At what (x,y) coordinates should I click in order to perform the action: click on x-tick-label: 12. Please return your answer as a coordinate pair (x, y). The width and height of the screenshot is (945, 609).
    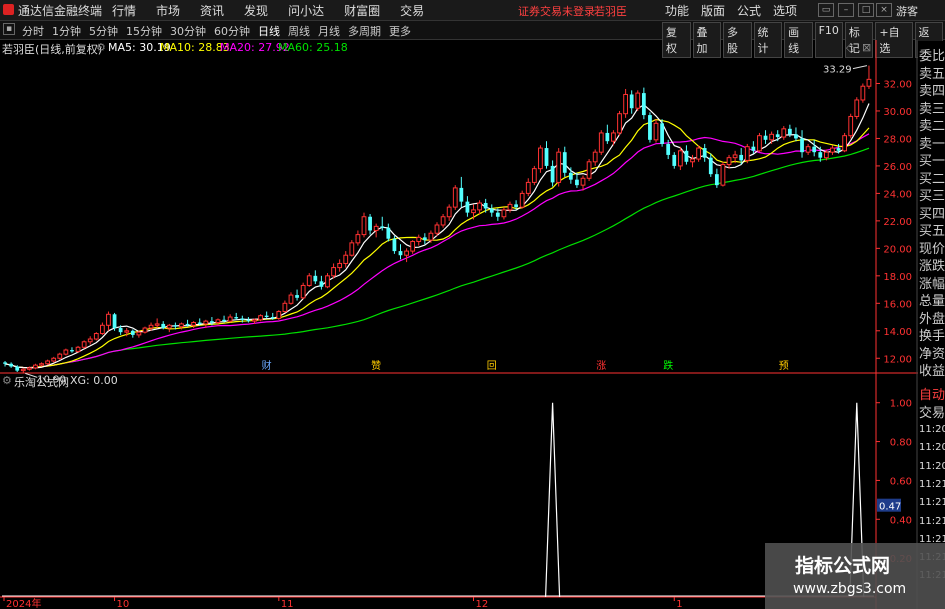
    Looking at the image, I should click on (482, 604).